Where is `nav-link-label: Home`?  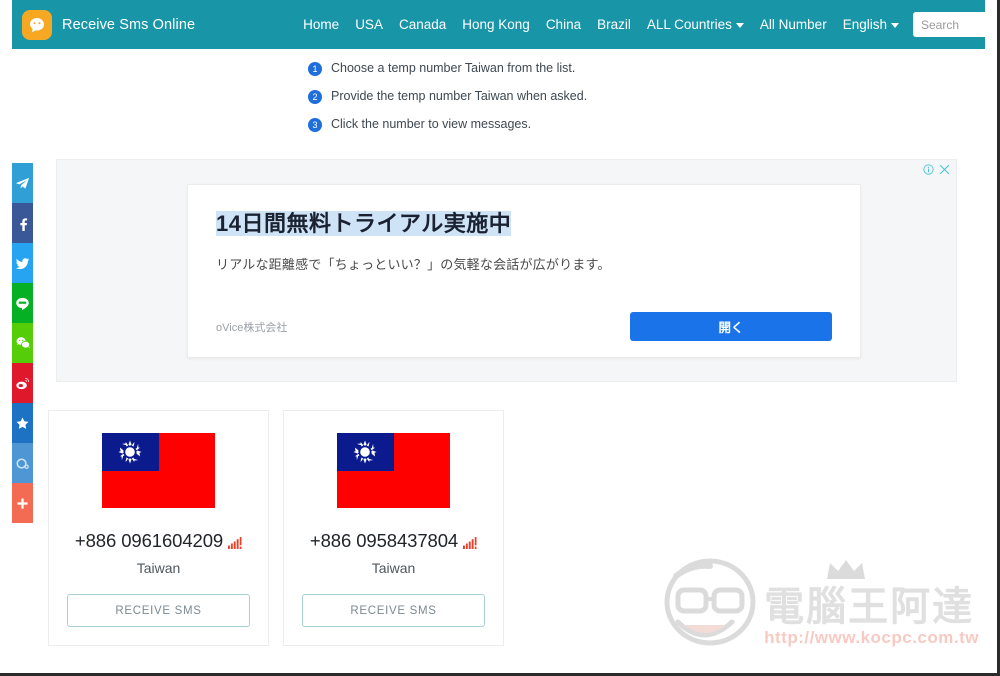
nav-link-label: Home is located at coordinates (321, 24).